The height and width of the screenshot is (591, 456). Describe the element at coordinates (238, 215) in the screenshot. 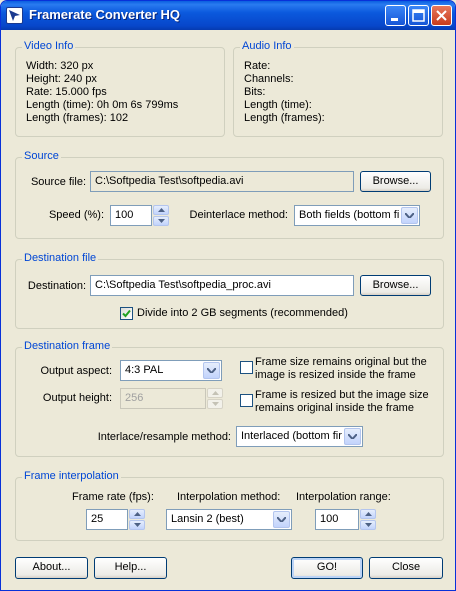

I see `deinterlace-label: Deinterlace method:` at that location.